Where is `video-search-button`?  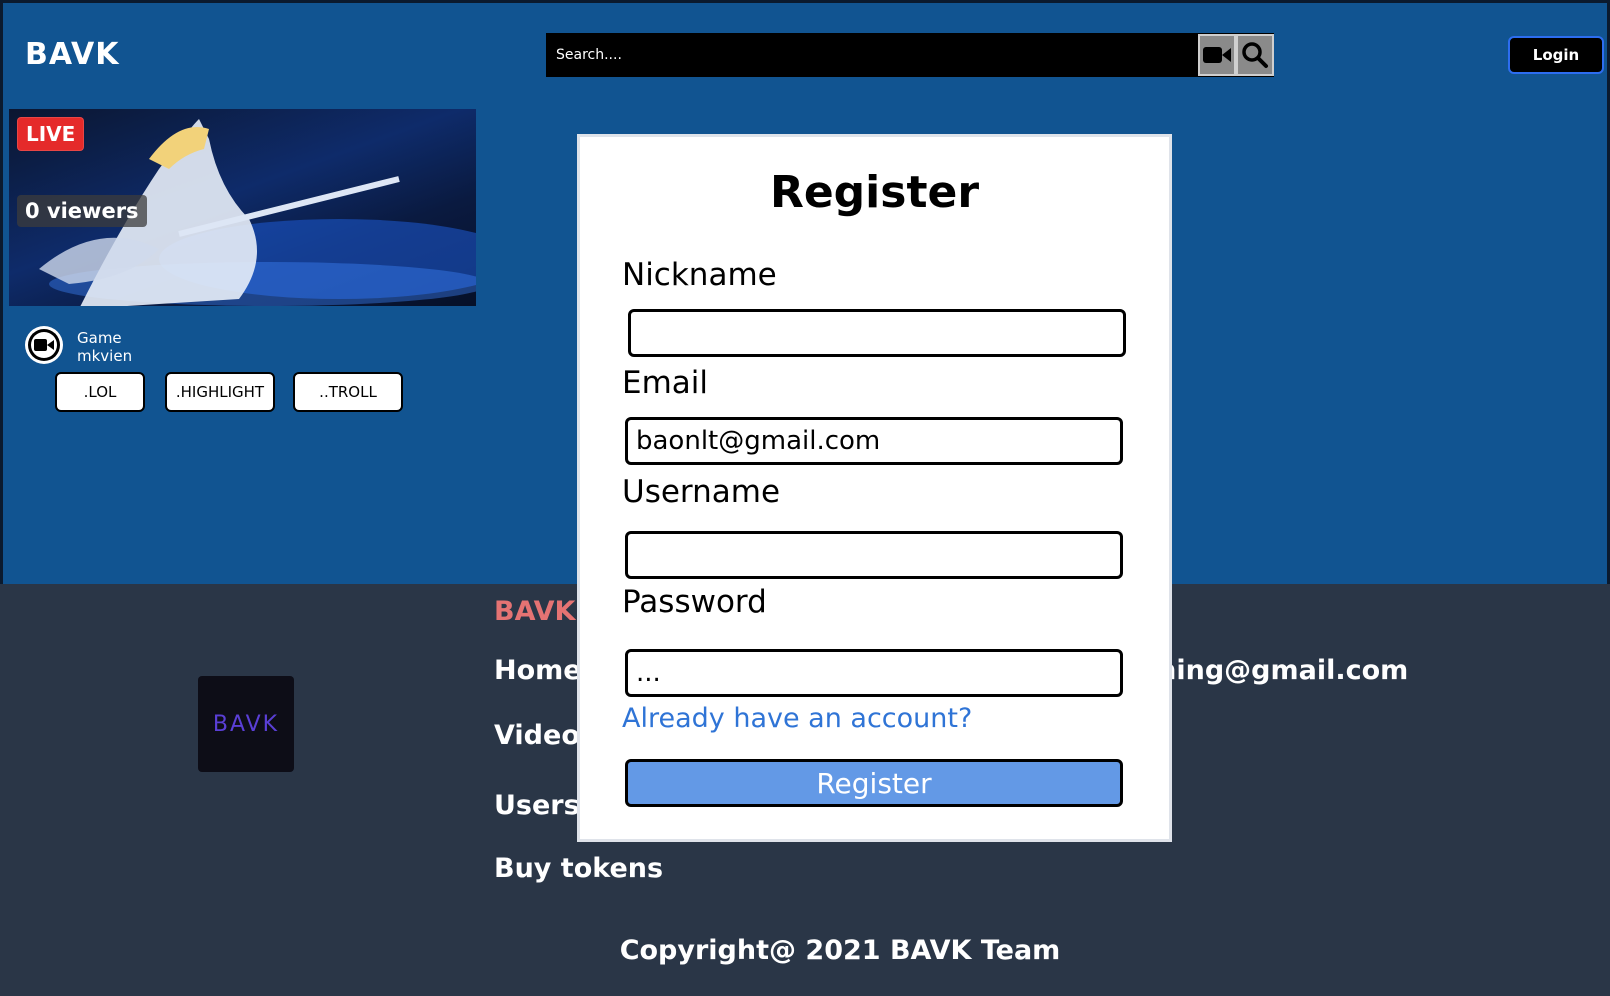 video-search-button is located at coordinates (1217, 55).